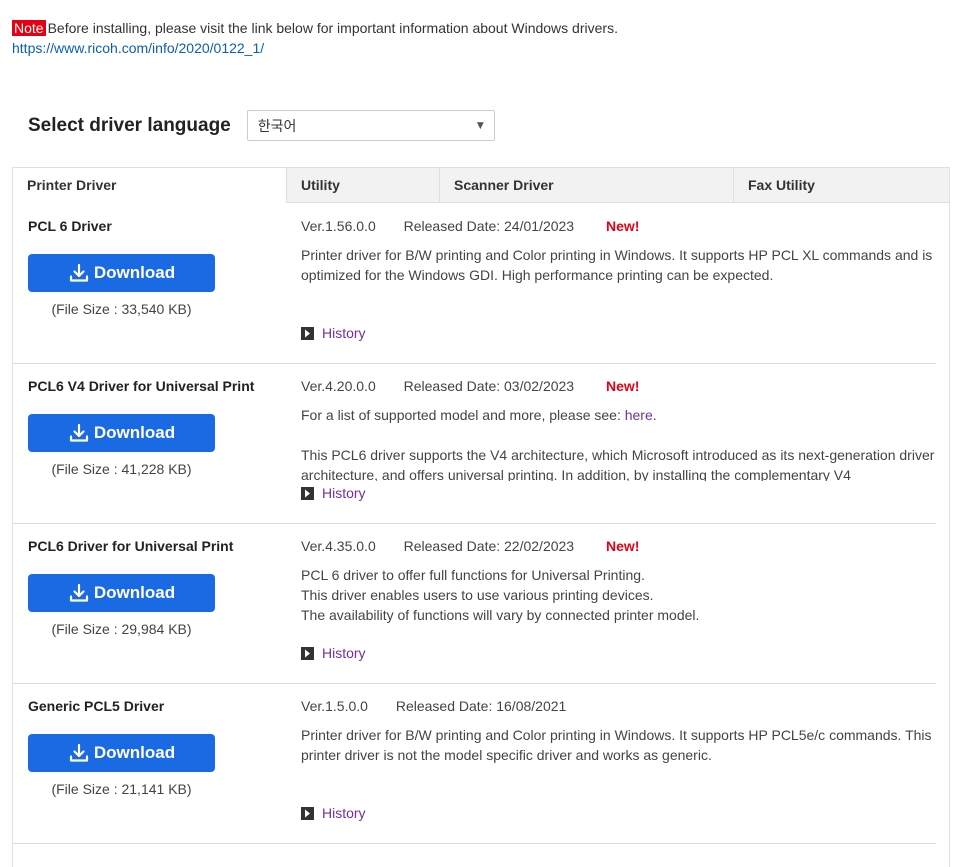 This screenshot has height=867, width=966. Describe the element at coordinates (121, 789) in the screenshot. I see `file-size: (File Size : 21,141 KB)` at that location.